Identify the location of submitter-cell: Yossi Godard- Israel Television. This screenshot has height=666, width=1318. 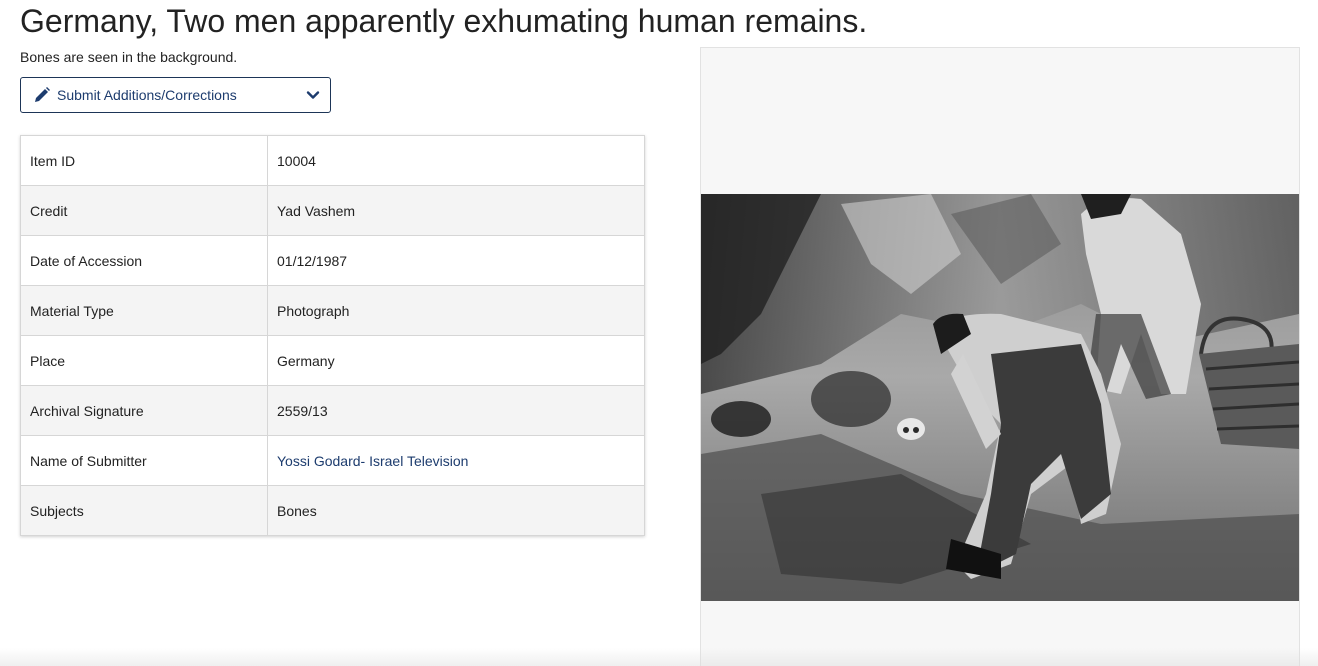
(456, 460).